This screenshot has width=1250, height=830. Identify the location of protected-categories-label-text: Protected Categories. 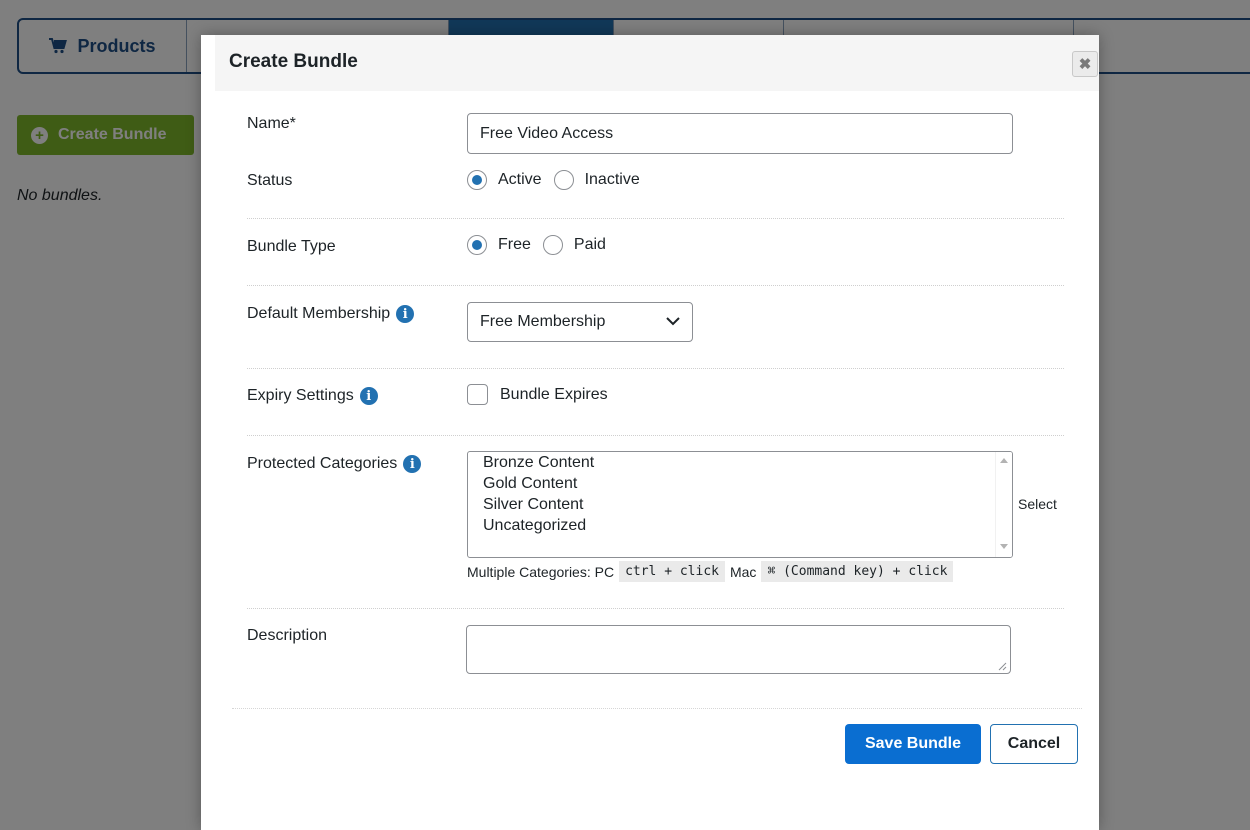
(322, 463).